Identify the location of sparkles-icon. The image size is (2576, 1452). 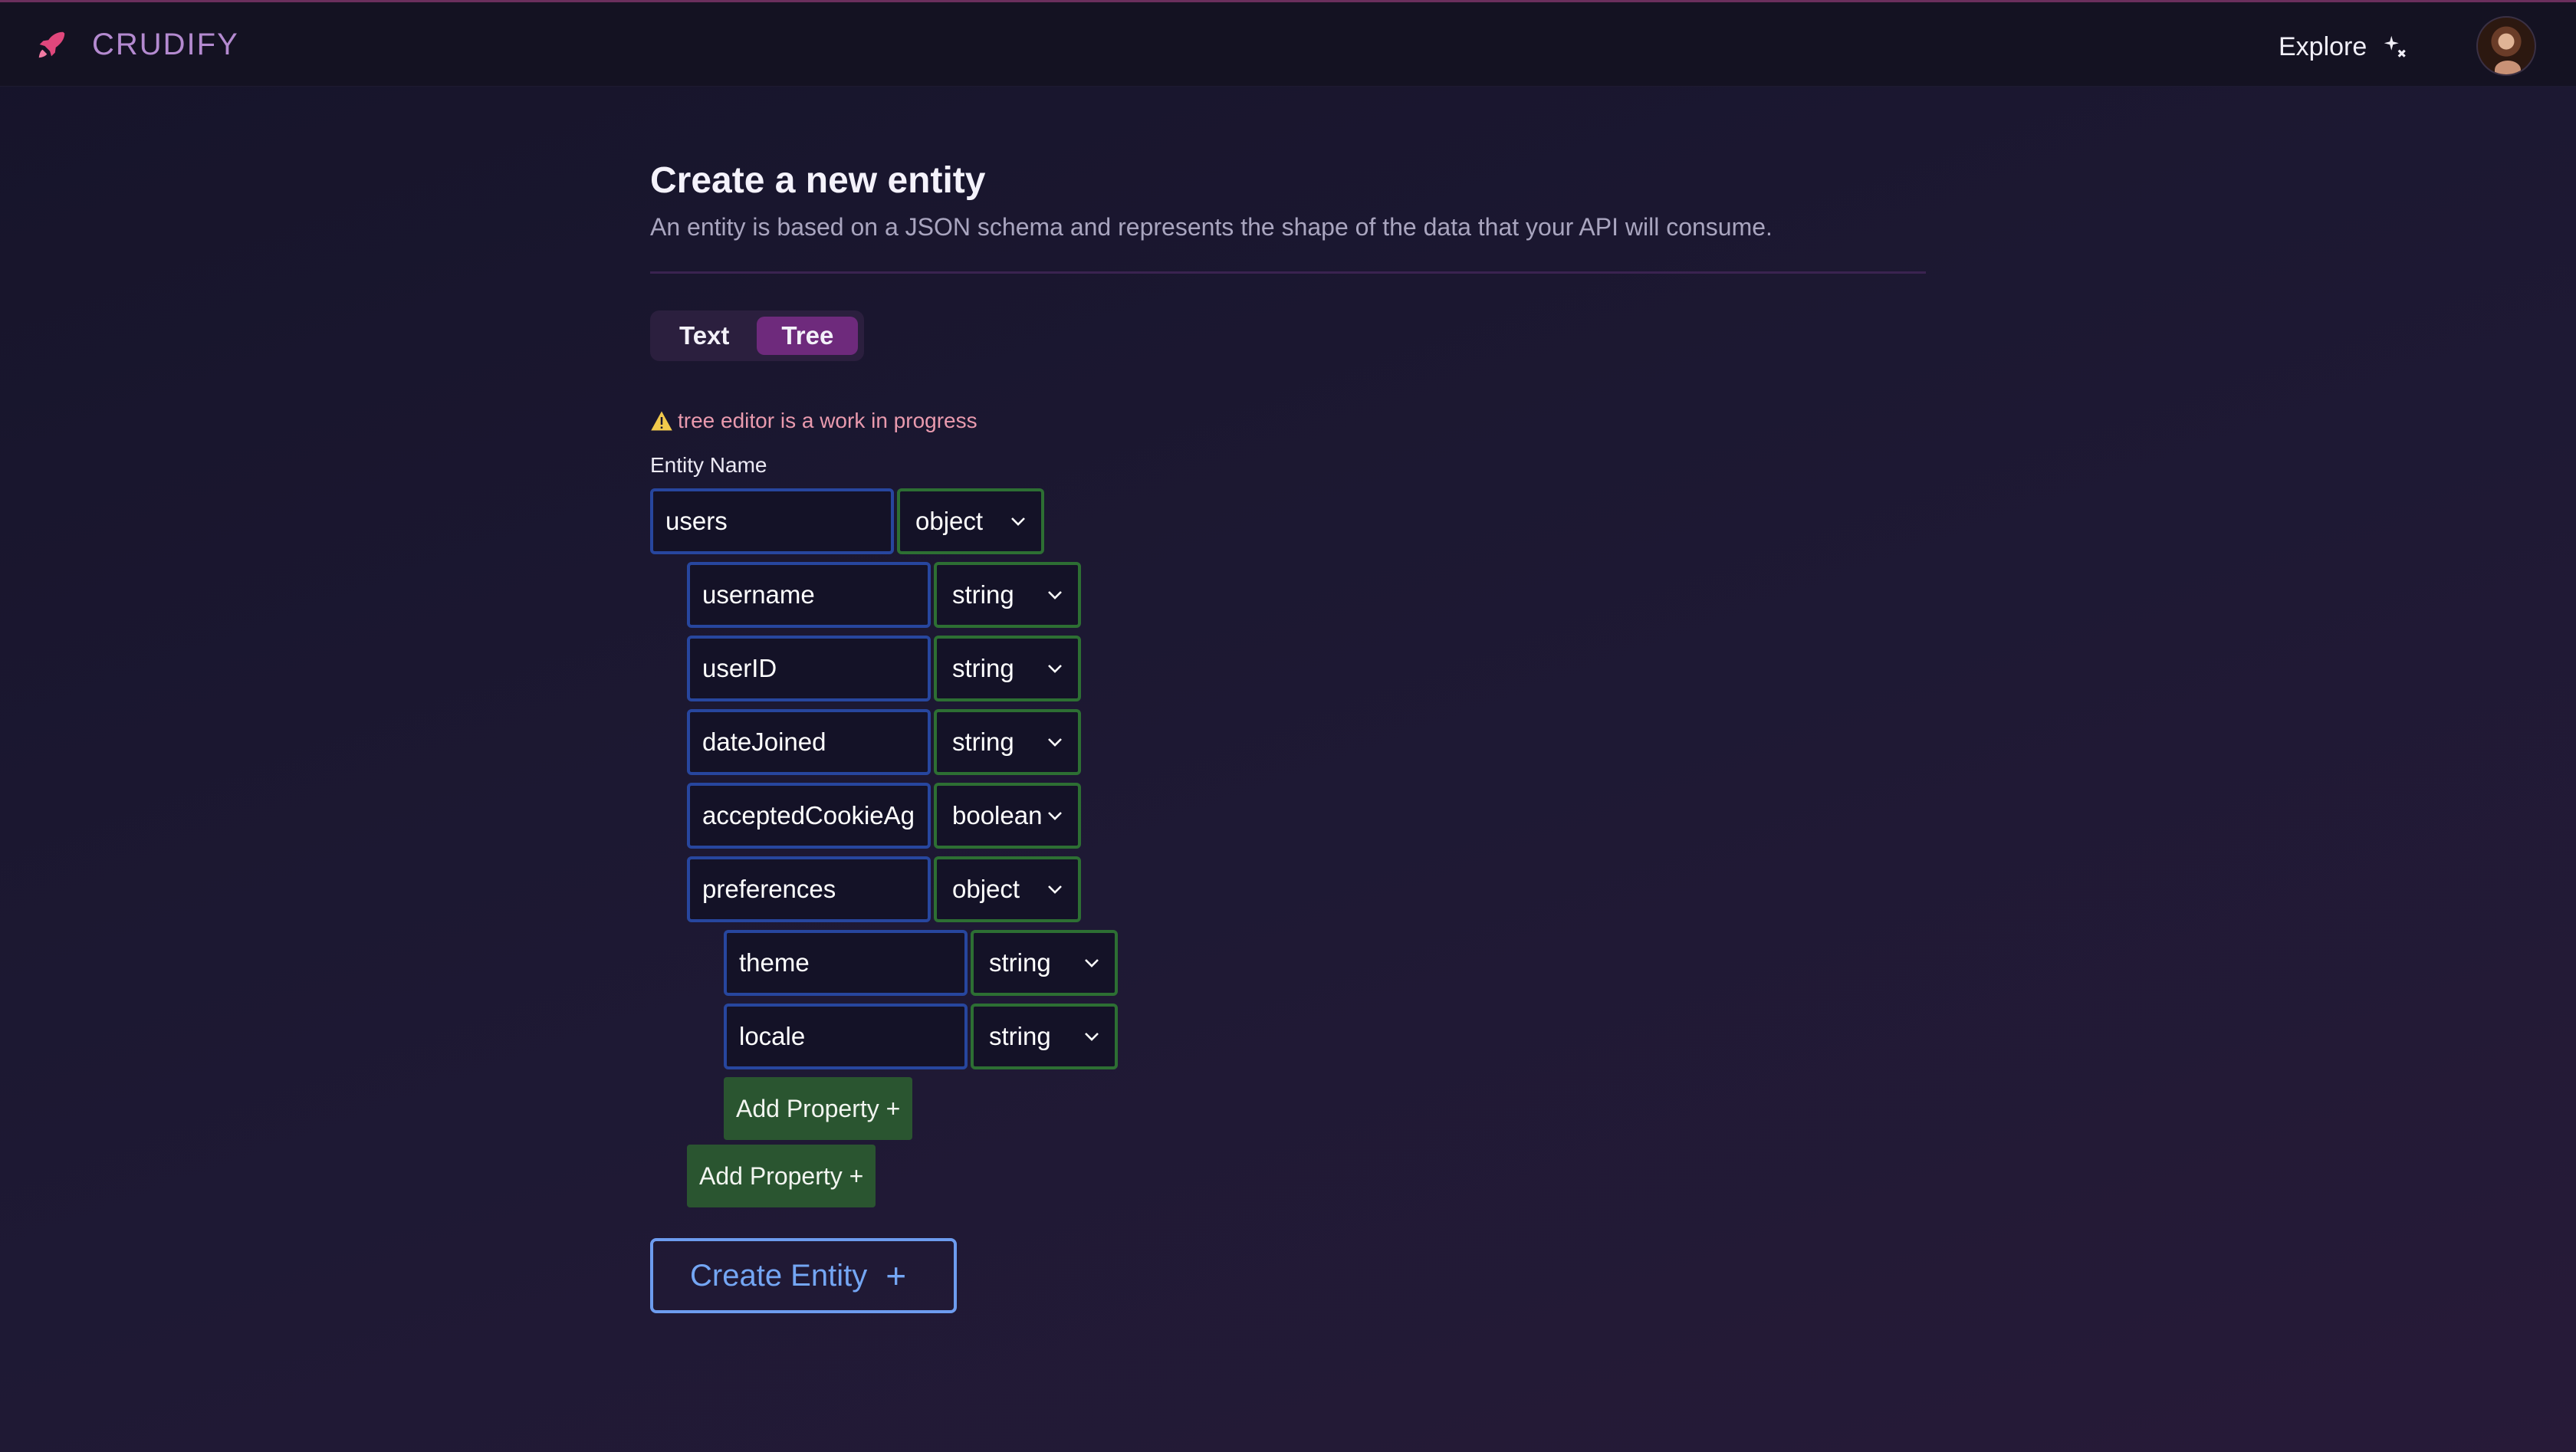
(2396, 46).